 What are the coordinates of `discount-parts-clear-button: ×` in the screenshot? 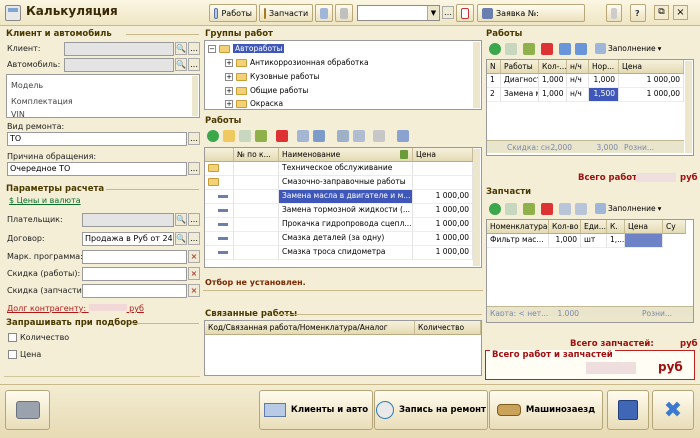 It's located at (194, 290).